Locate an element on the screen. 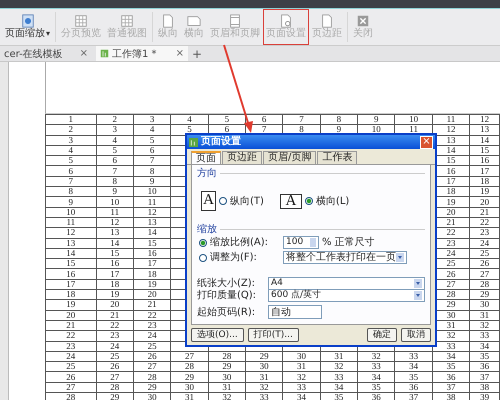 Image resolution: width=500 pixels, height=400 pixels. table-cell: 14 is located at coordinates (115, 243).